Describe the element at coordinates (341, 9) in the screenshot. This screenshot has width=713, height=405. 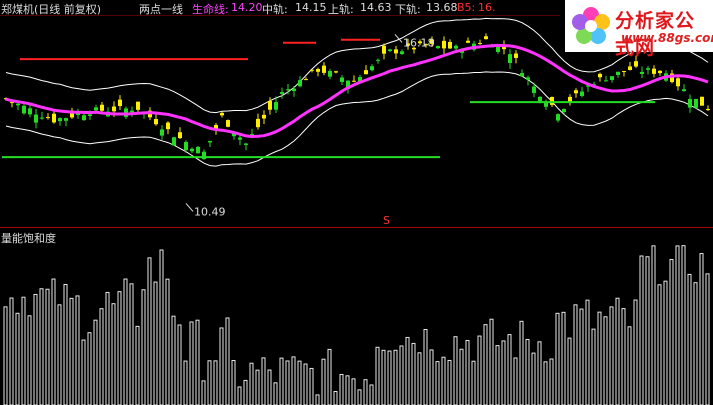
I see `upper-label: 上轨:` at that location.